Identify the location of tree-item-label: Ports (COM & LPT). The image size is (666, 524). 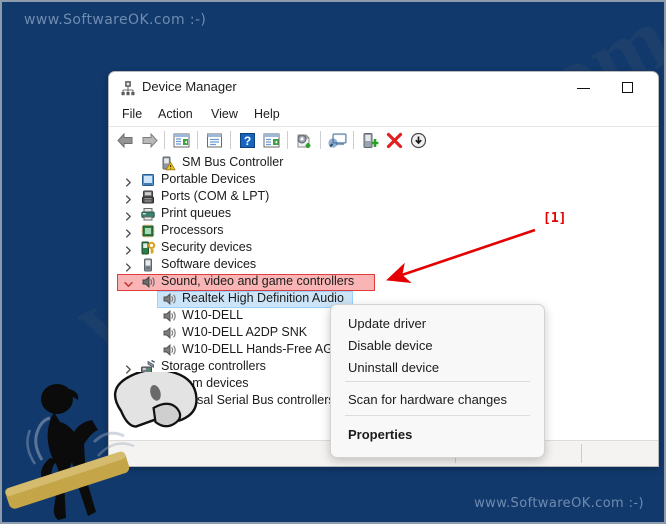
(215, 196).